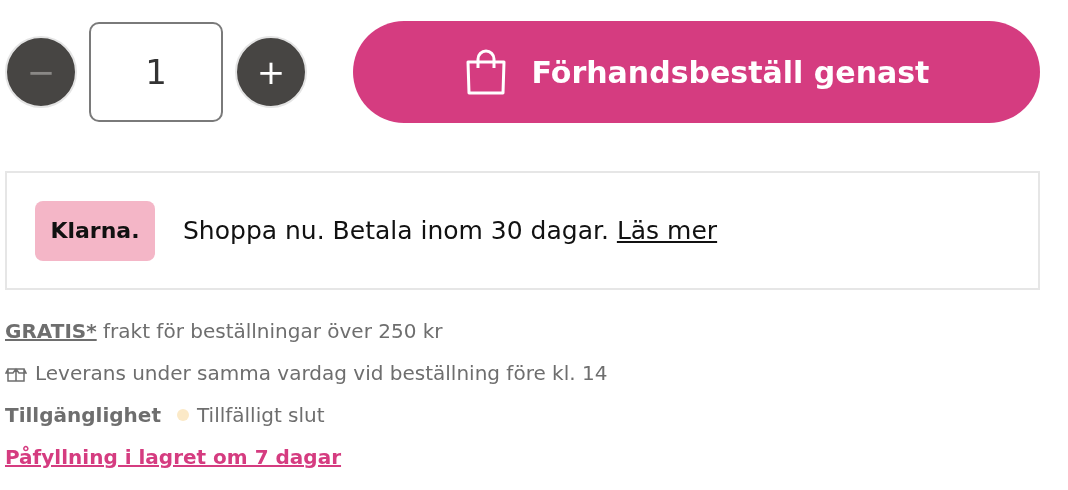  I want to click on payment-text: Shoppa nu. Betala inom 30 dagar. Läs mer, so click(450, 230).